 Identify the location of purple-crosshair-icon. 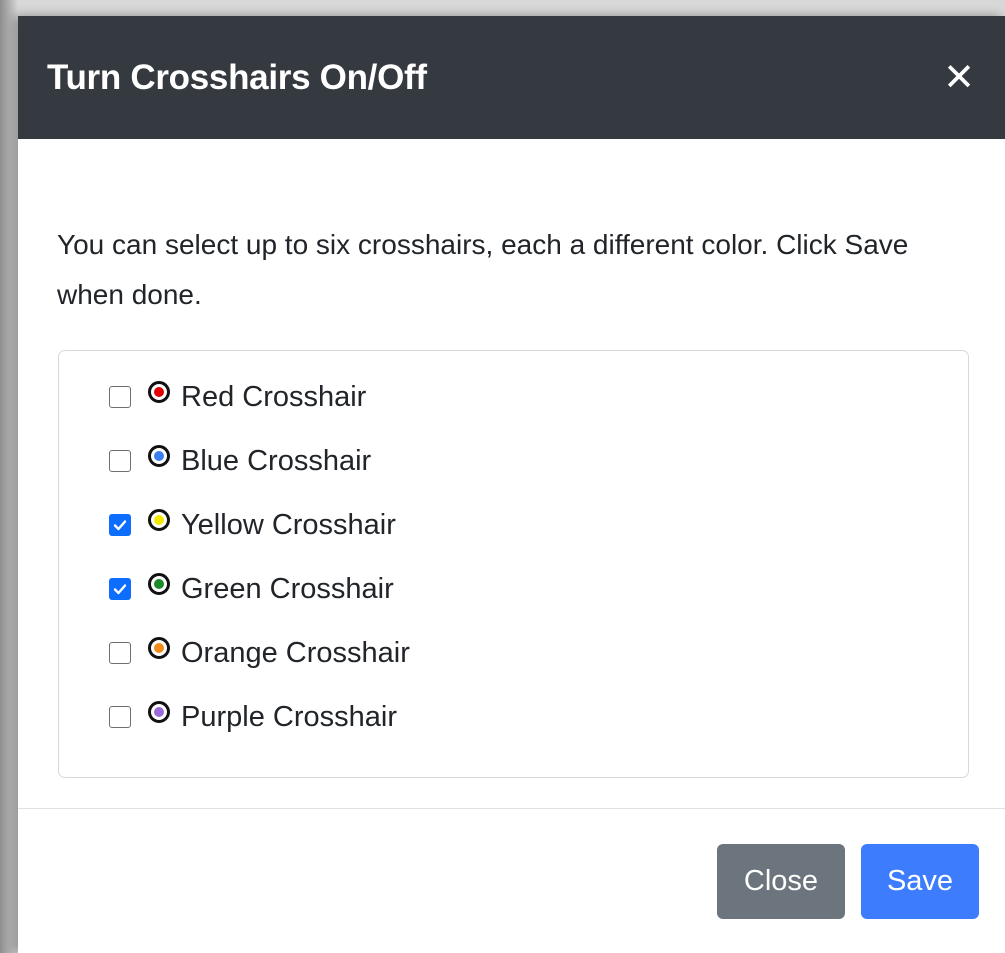
(159, 712).